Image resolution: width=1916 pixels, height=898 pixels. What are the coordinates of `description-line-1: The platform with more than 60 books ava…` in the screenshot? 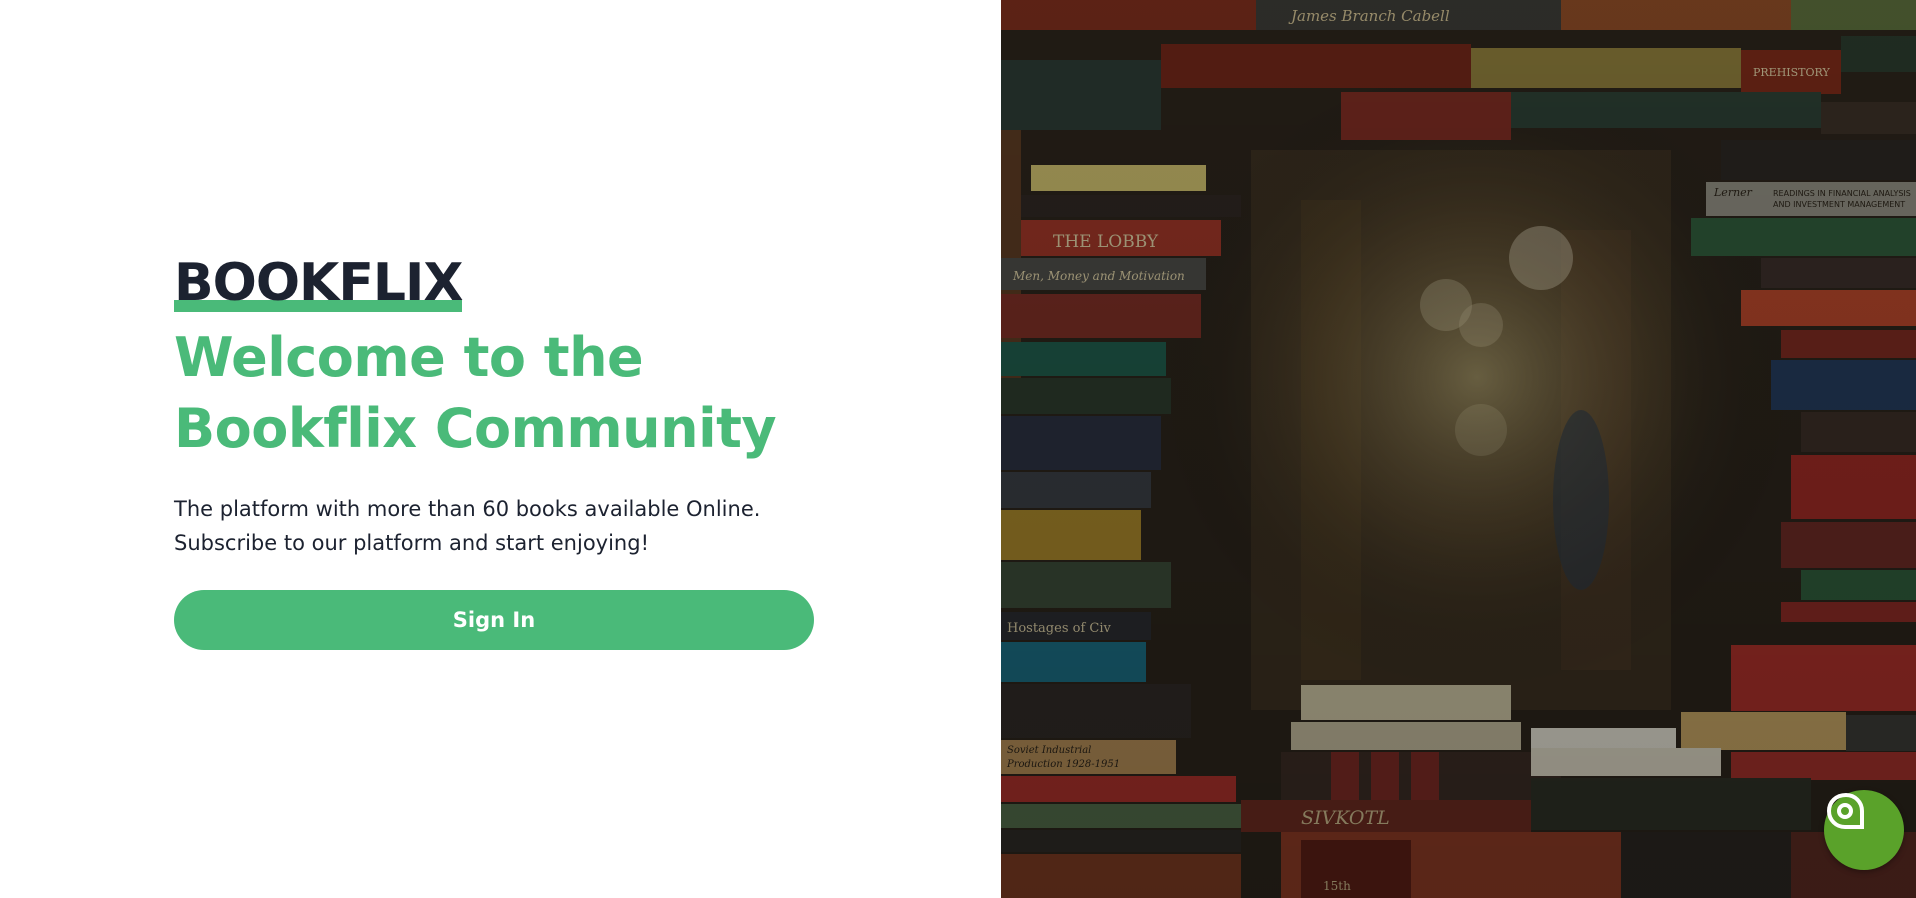 It's located at (467, 509).